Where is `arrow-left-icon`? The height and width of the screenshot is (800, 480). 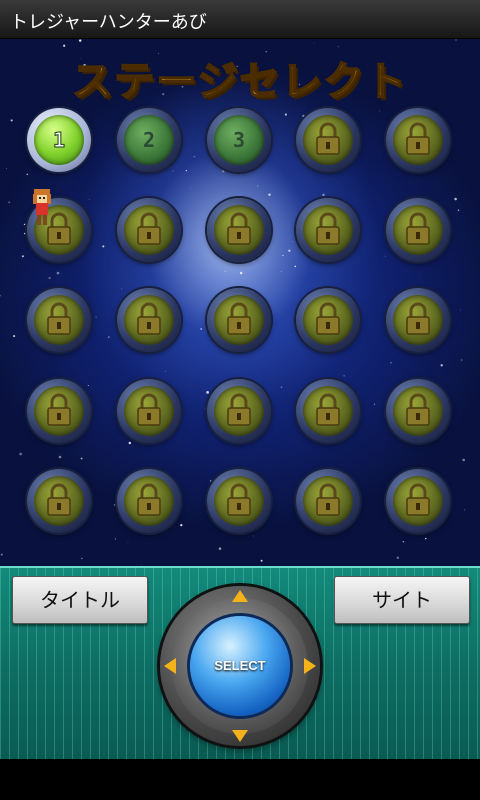 arrow-left-icon is located at coordinates (170, 666).